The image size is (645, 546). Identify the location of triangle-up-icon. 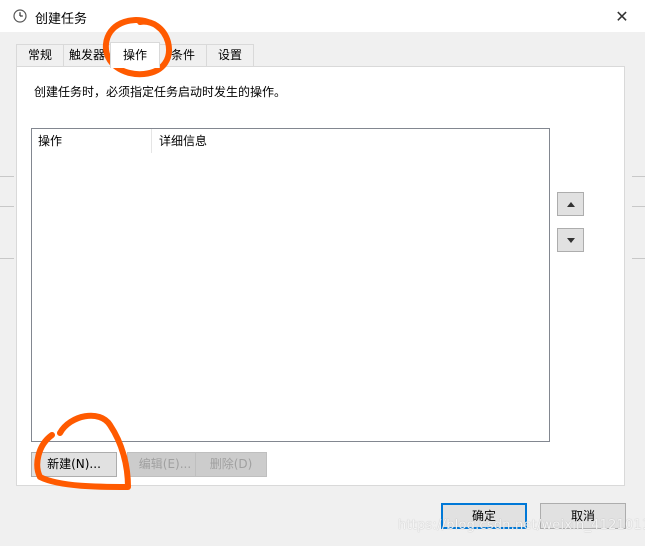
(570, 204).